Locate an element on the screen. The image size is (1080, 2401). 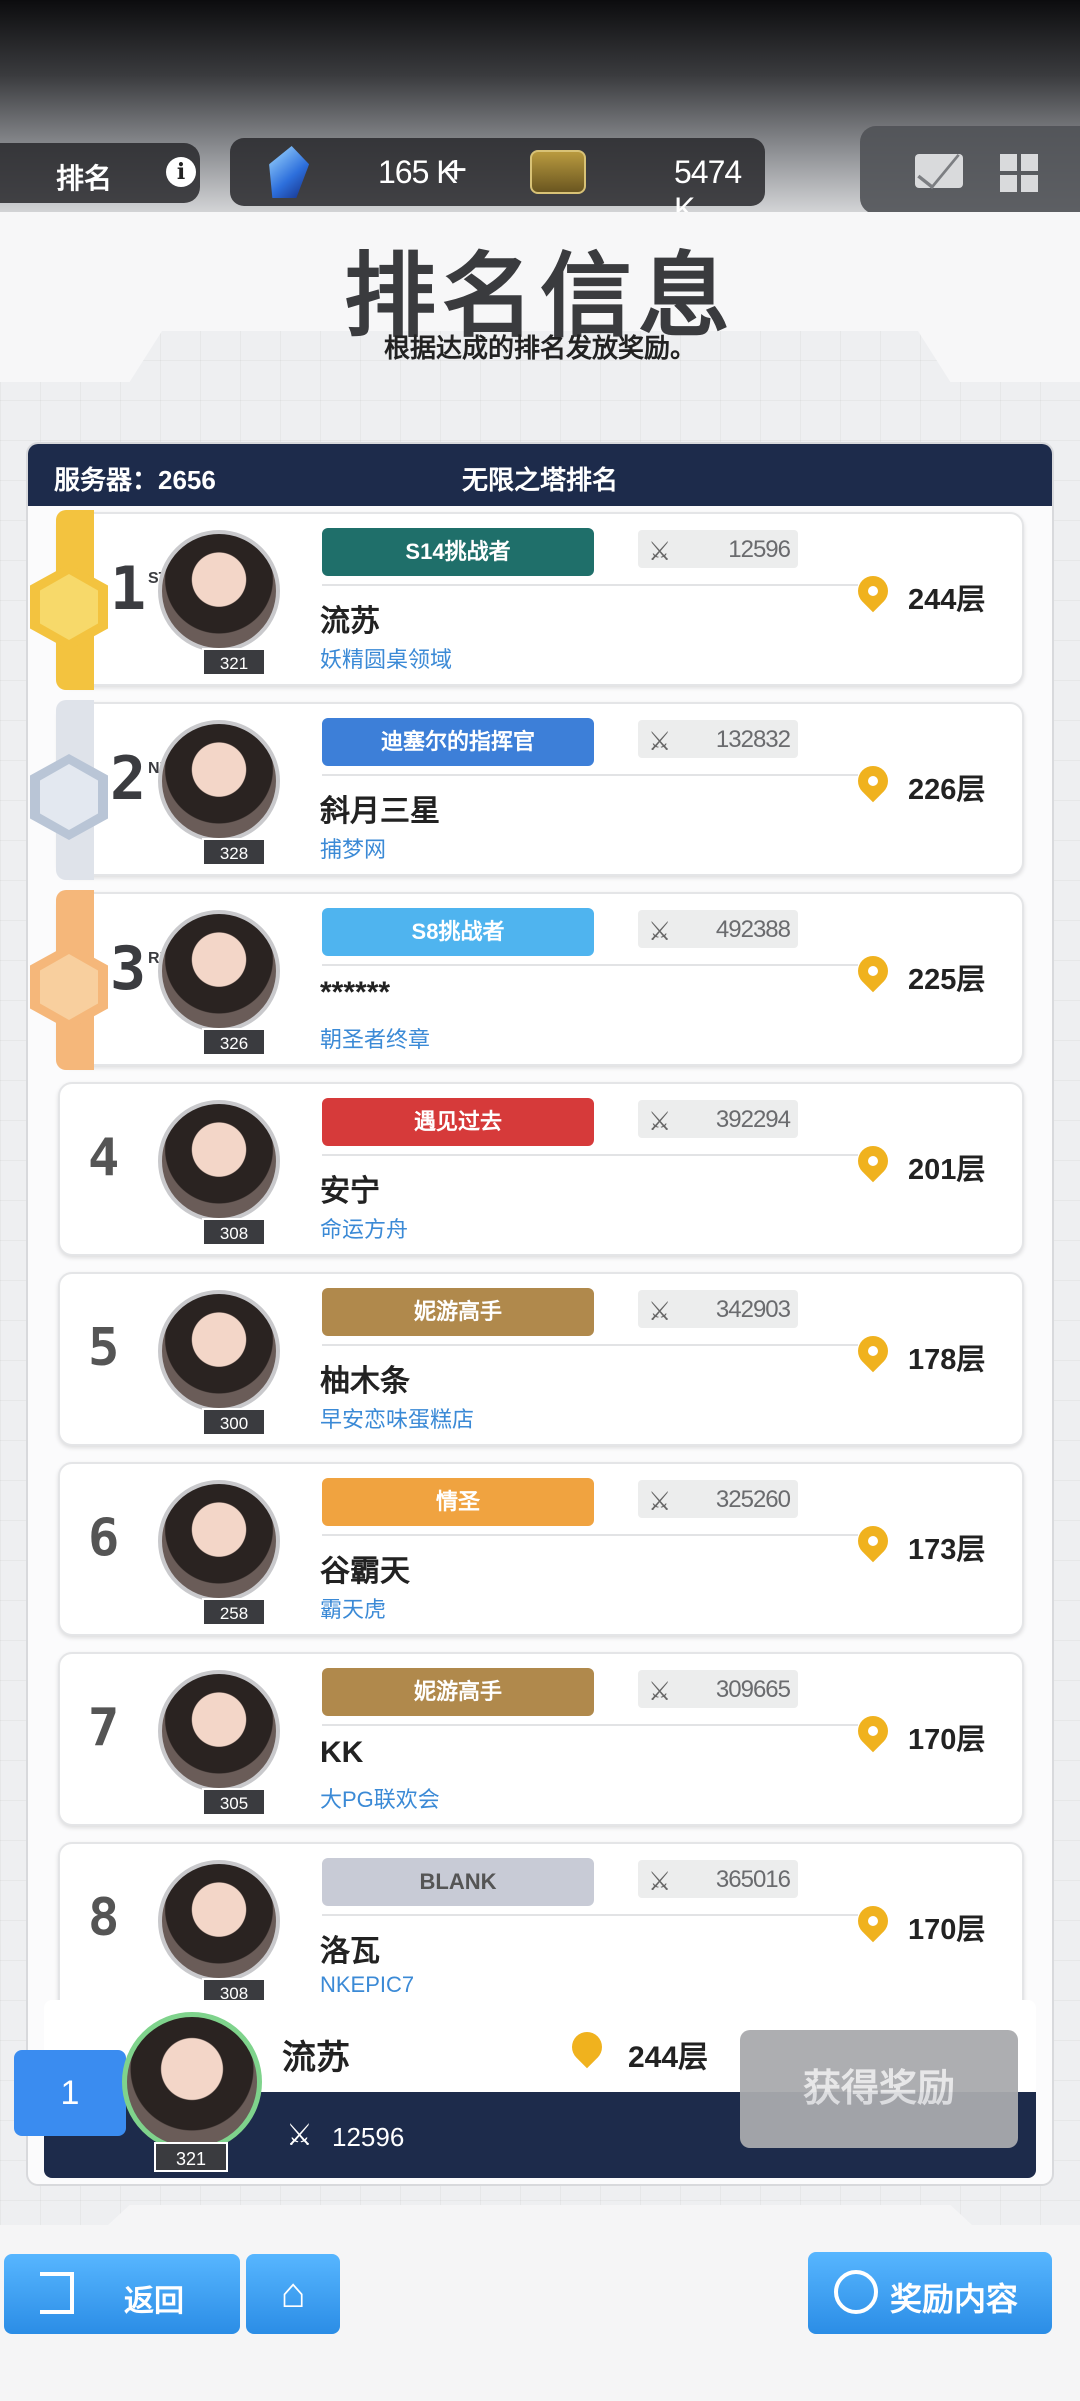
claim-reward-button: 获得奖励 is located at coordinates (879, 2089).